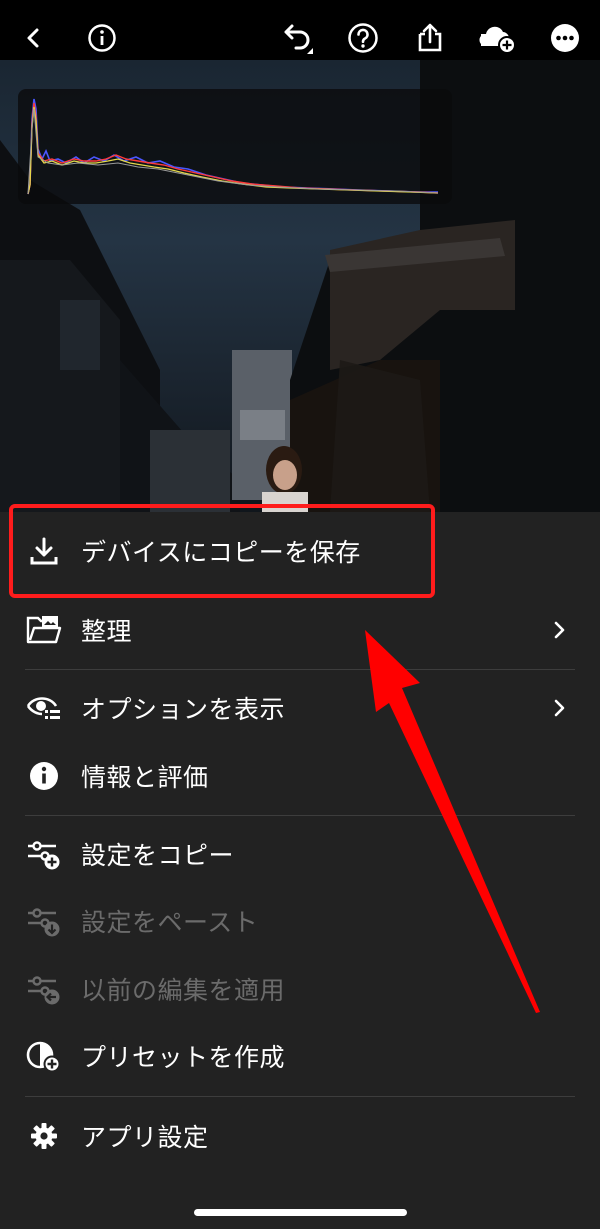 This screenshot has height=1229, width=600. Describe the element at coordinates (300, 1212) in the screenshot. I see `home-indicator` at that location.